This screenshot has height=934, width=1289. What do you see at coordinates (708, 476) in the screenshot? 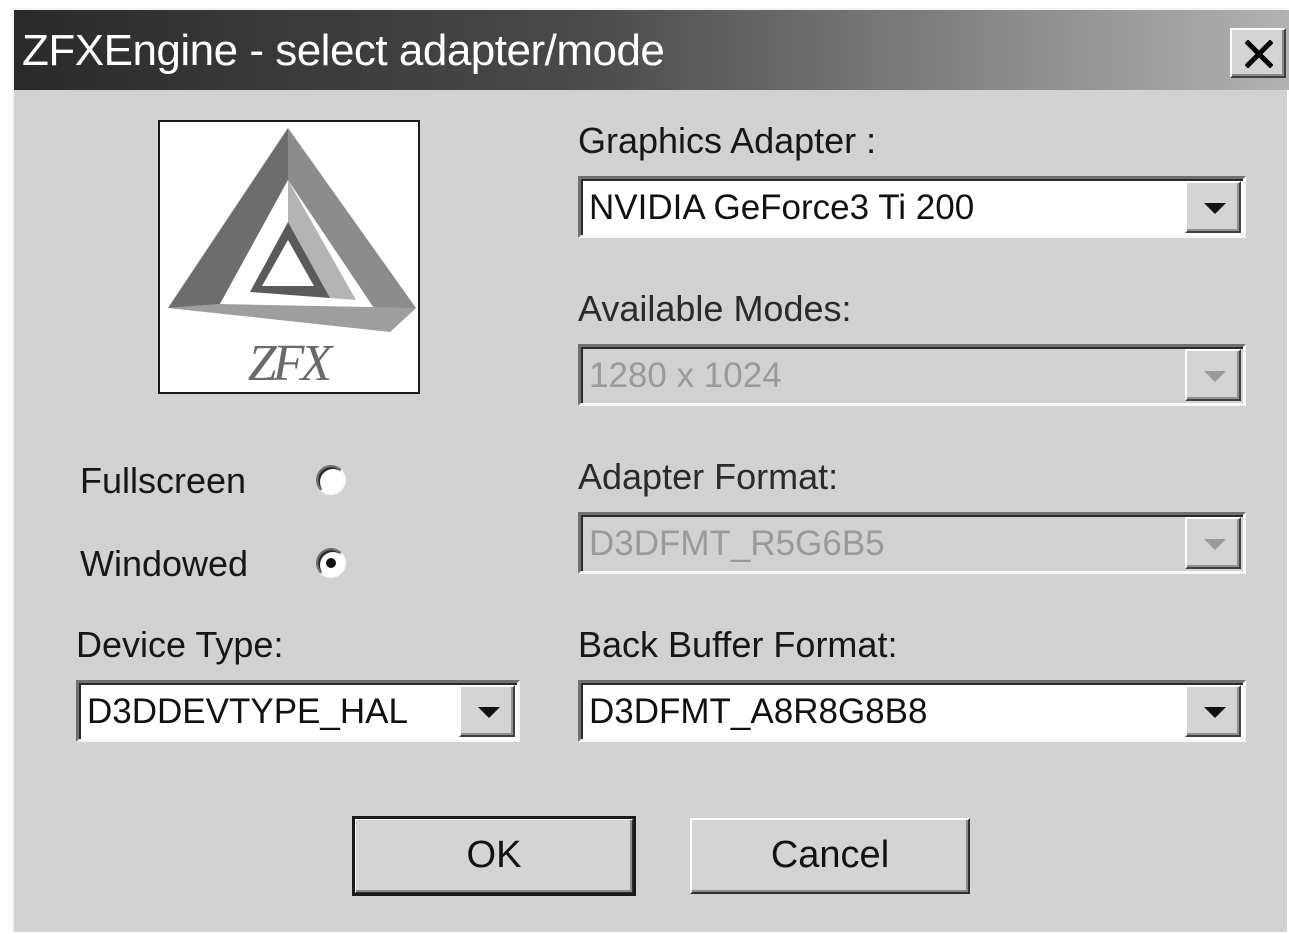
I see `adapter-format-label: Adapter Format:` at bounding box center [708, 476].